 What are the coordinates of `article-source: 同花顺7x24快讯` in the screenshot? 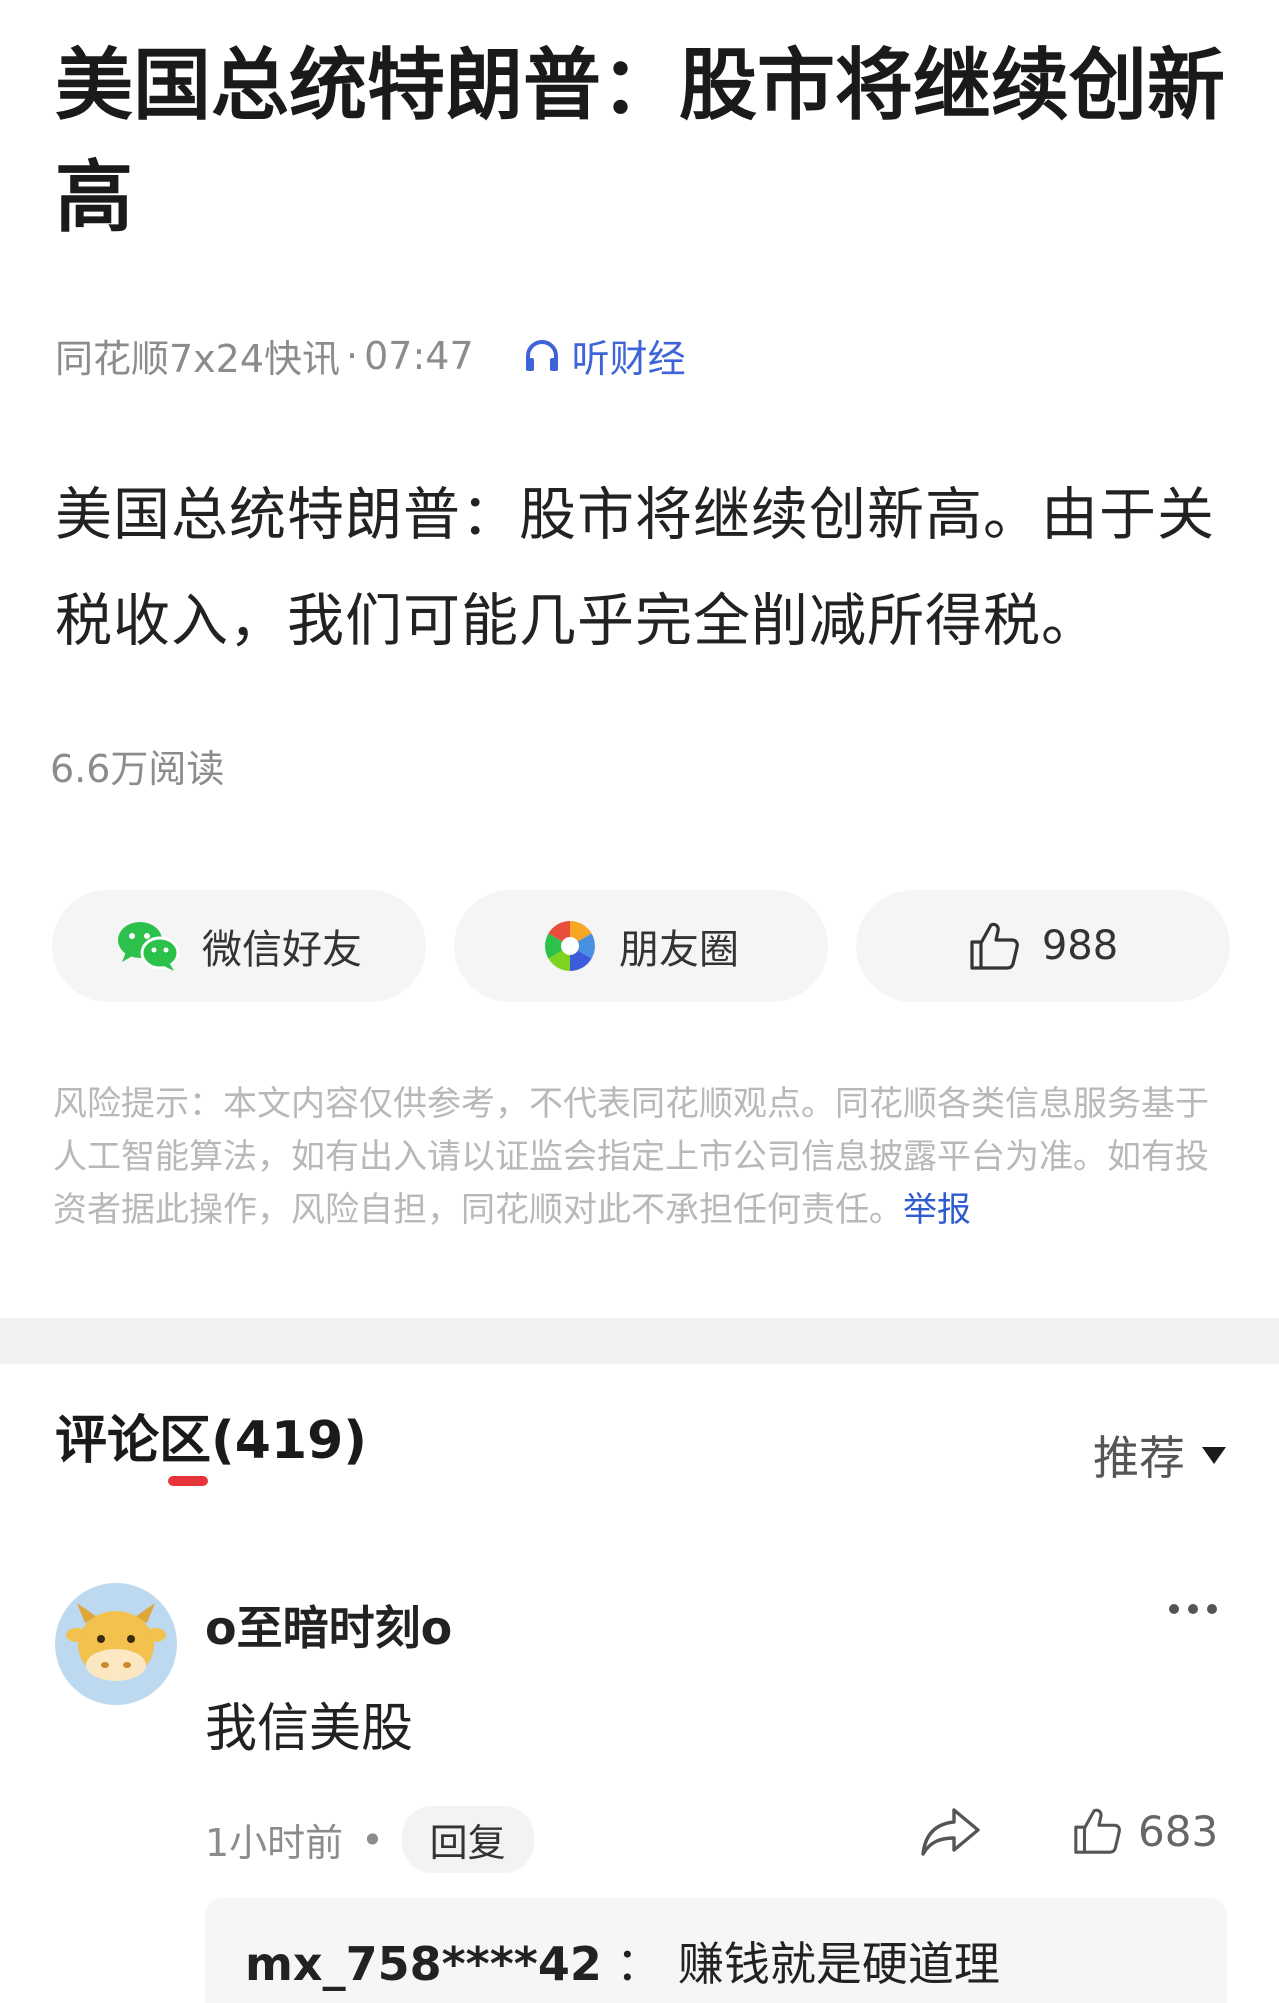 It's located at (197, 355).